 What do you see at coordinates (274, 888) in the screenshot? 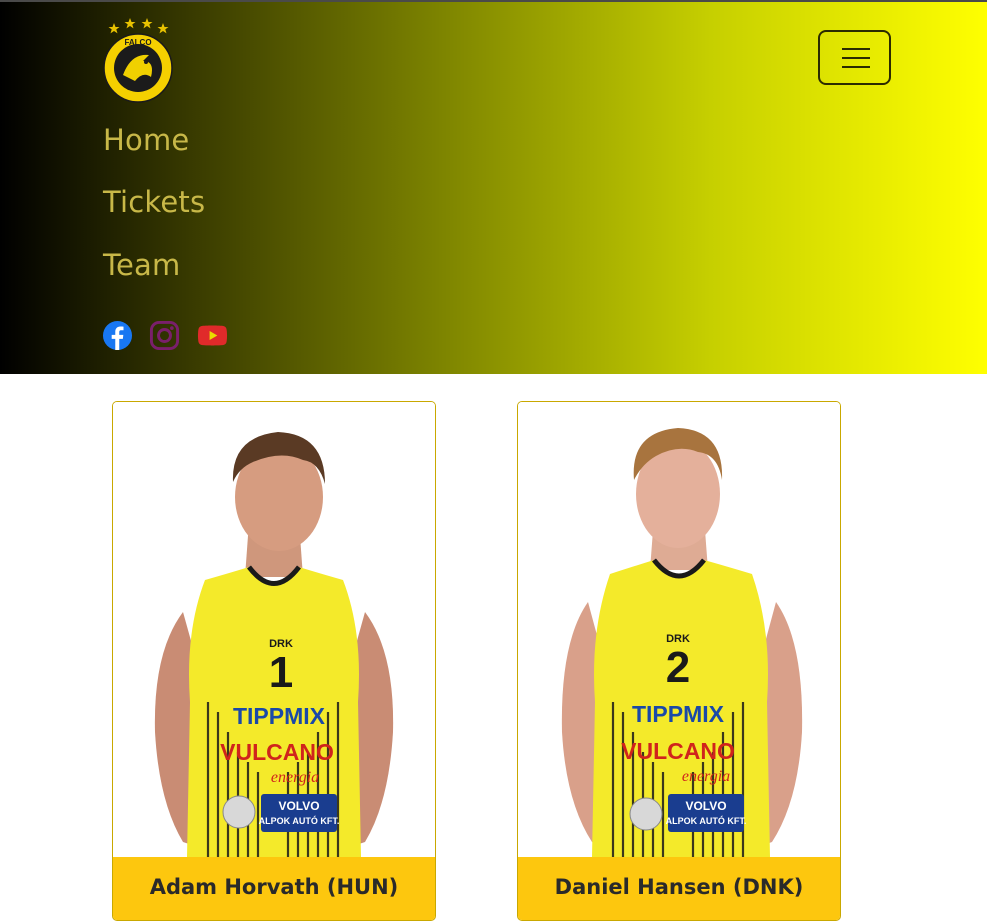
I see `player-name: Adam Horvath (HUN)` at bounding box center [274, 888].